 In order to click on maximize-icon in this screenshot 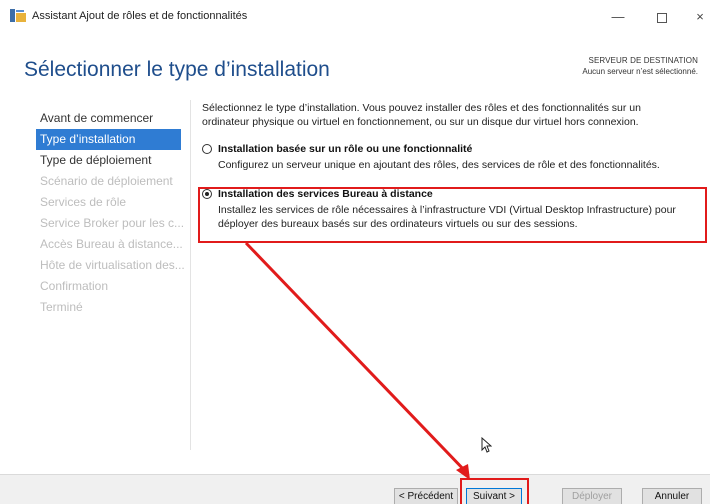, I will do `click(662, 17)`.